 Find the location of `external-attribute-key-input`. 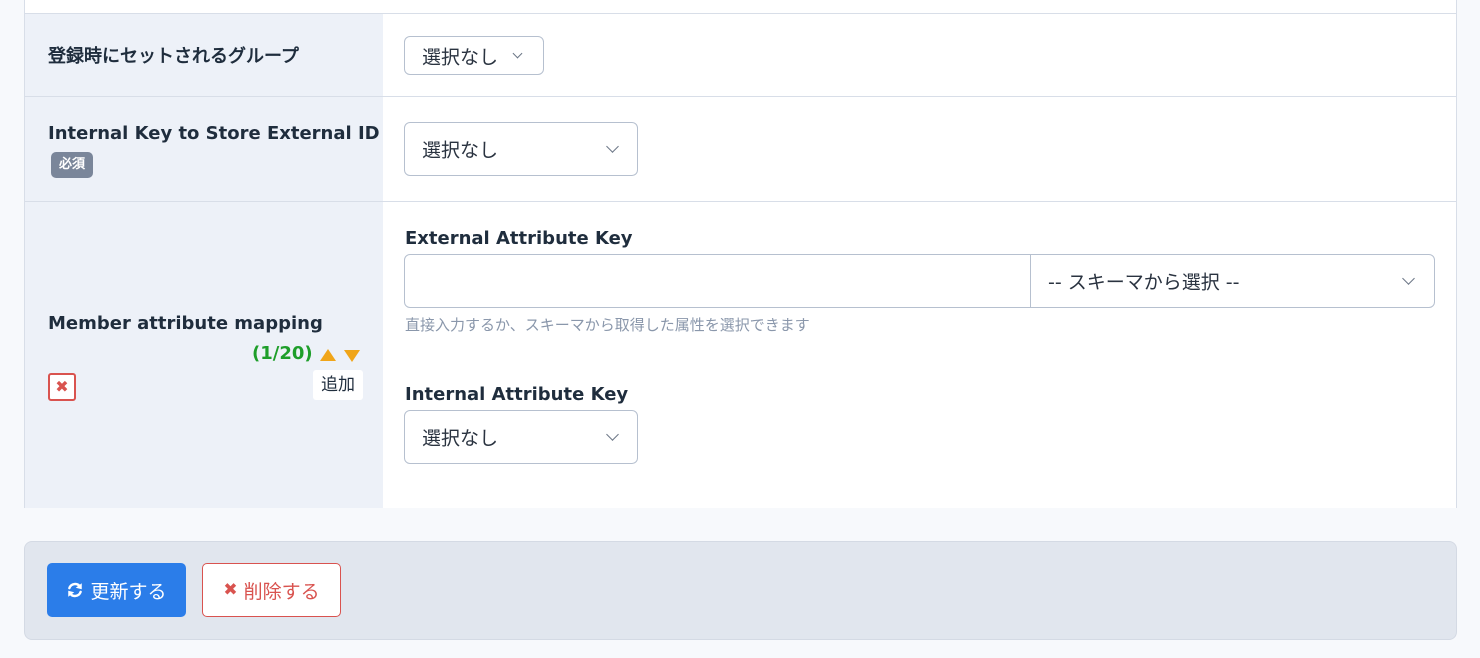

external-attribute-key-input is located at coordinates (718, 281).